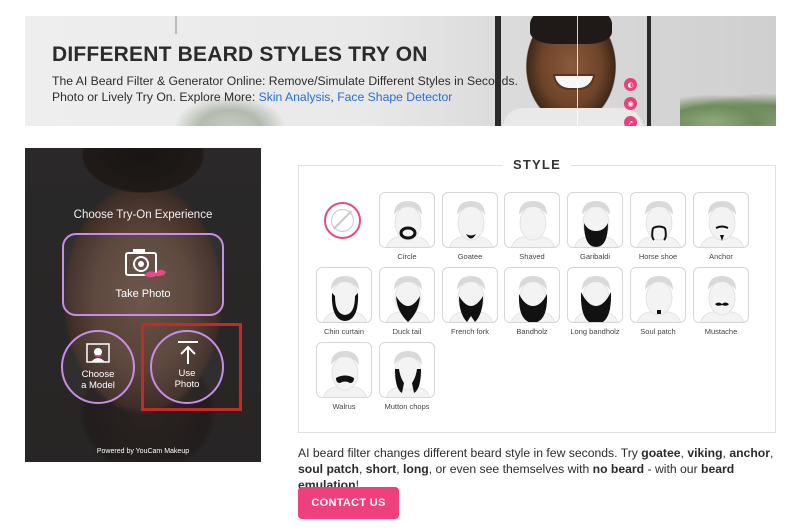 This screenshot has height=530, width=800. What do you see at coordinates (649, 71) in the screenshot?
I see `banner-mirror-frame-right` at bounding box center [649, 71].